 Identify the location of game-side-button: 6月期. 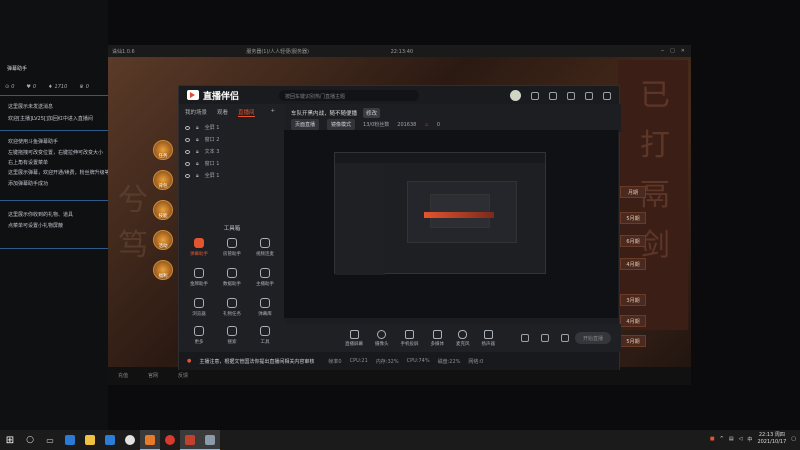
(633, 241).